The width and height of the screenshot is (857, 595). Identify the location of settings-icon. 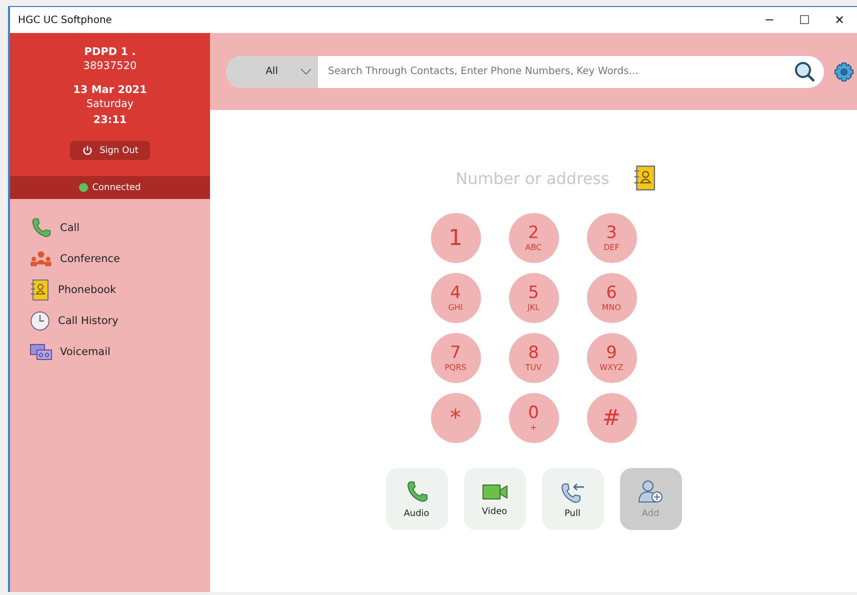
(844, 72).